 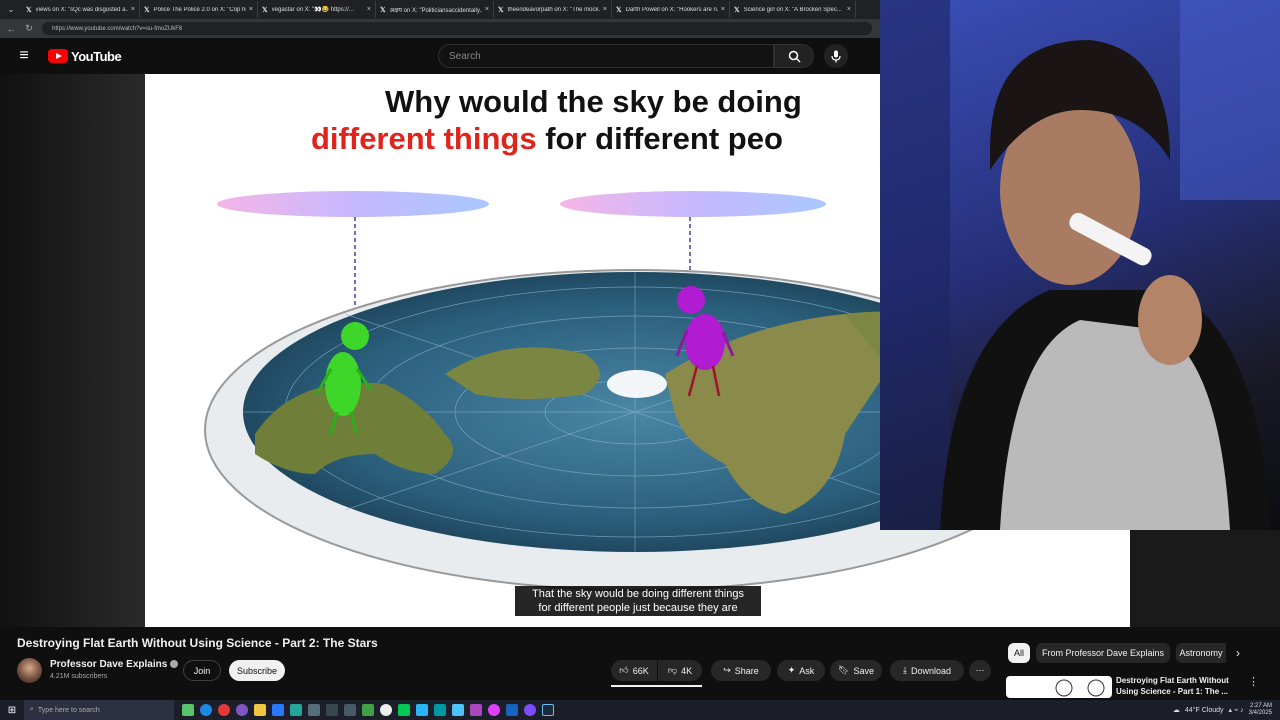 I want to click on join-button: Join, so click(x=202, y=670).